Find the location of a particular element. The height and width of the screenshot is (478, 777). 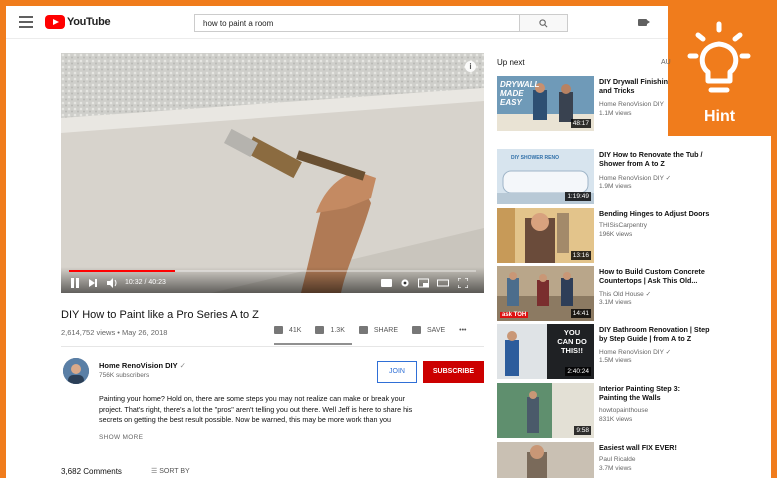

title-line: Shower from A to Z is located at coordinates (632, 163).